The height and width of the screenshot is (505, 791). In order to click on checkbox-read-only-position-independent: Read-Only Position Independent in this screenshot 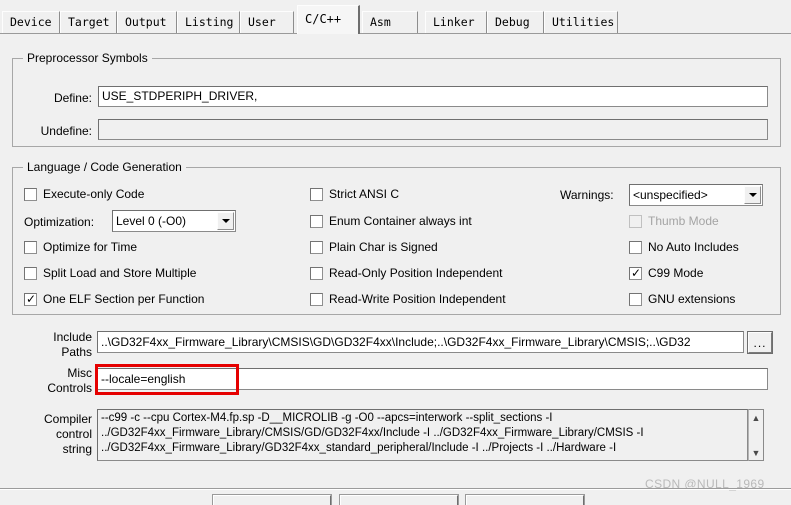, I will do `click(406, 273)`.